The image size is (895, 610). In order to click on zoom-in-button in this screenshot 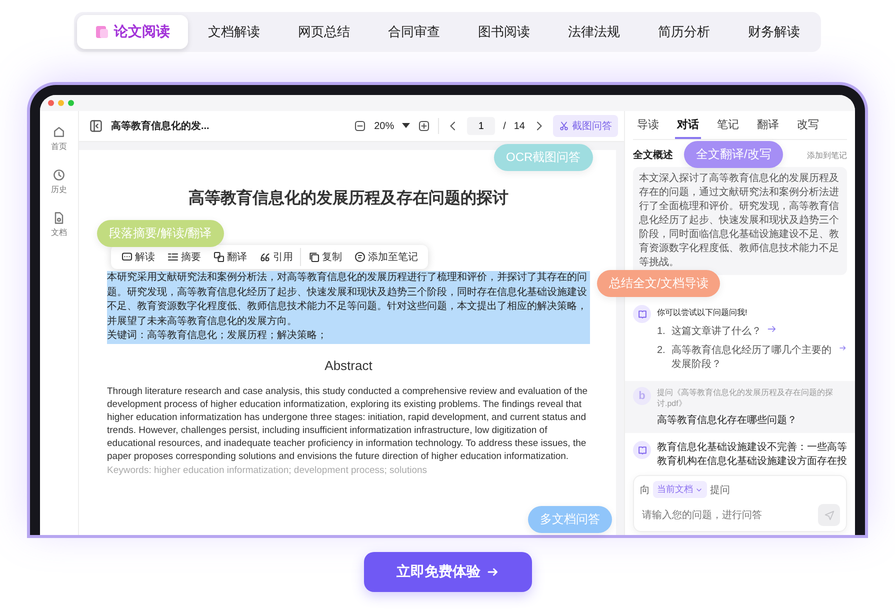, I will do `click(424, 126)`.